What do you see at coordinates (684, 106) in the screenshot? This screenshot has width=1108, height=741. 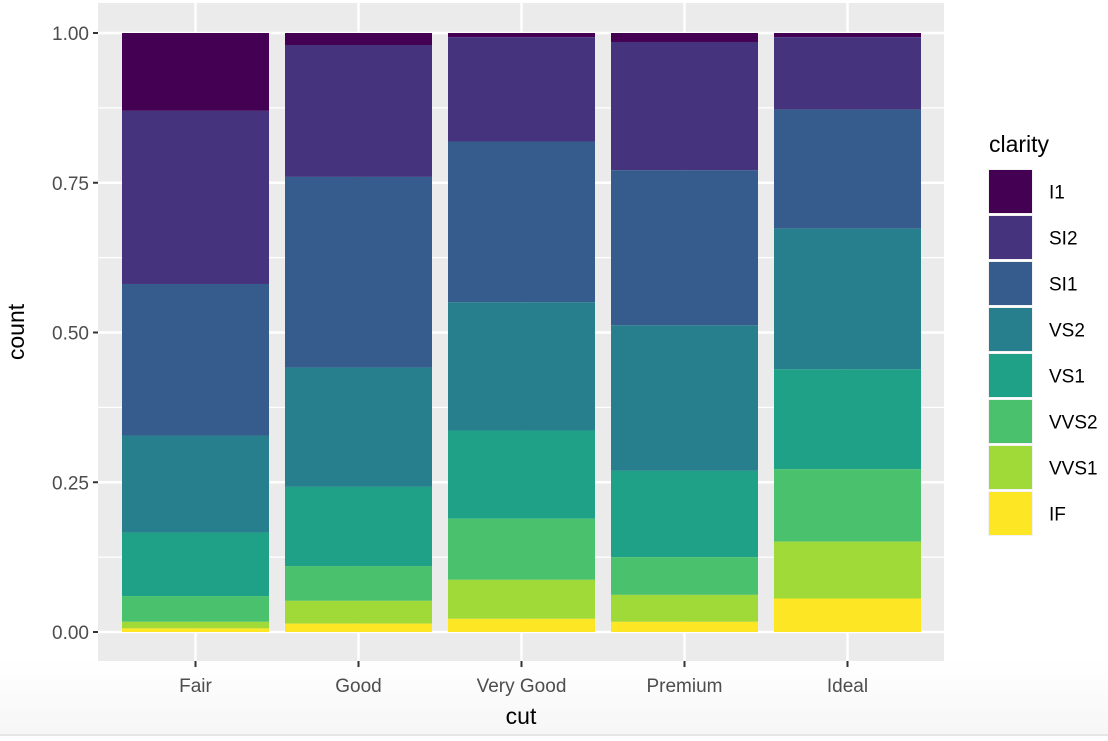 I see `bar-segment-premium-si2` at bounding box center [684, 106].